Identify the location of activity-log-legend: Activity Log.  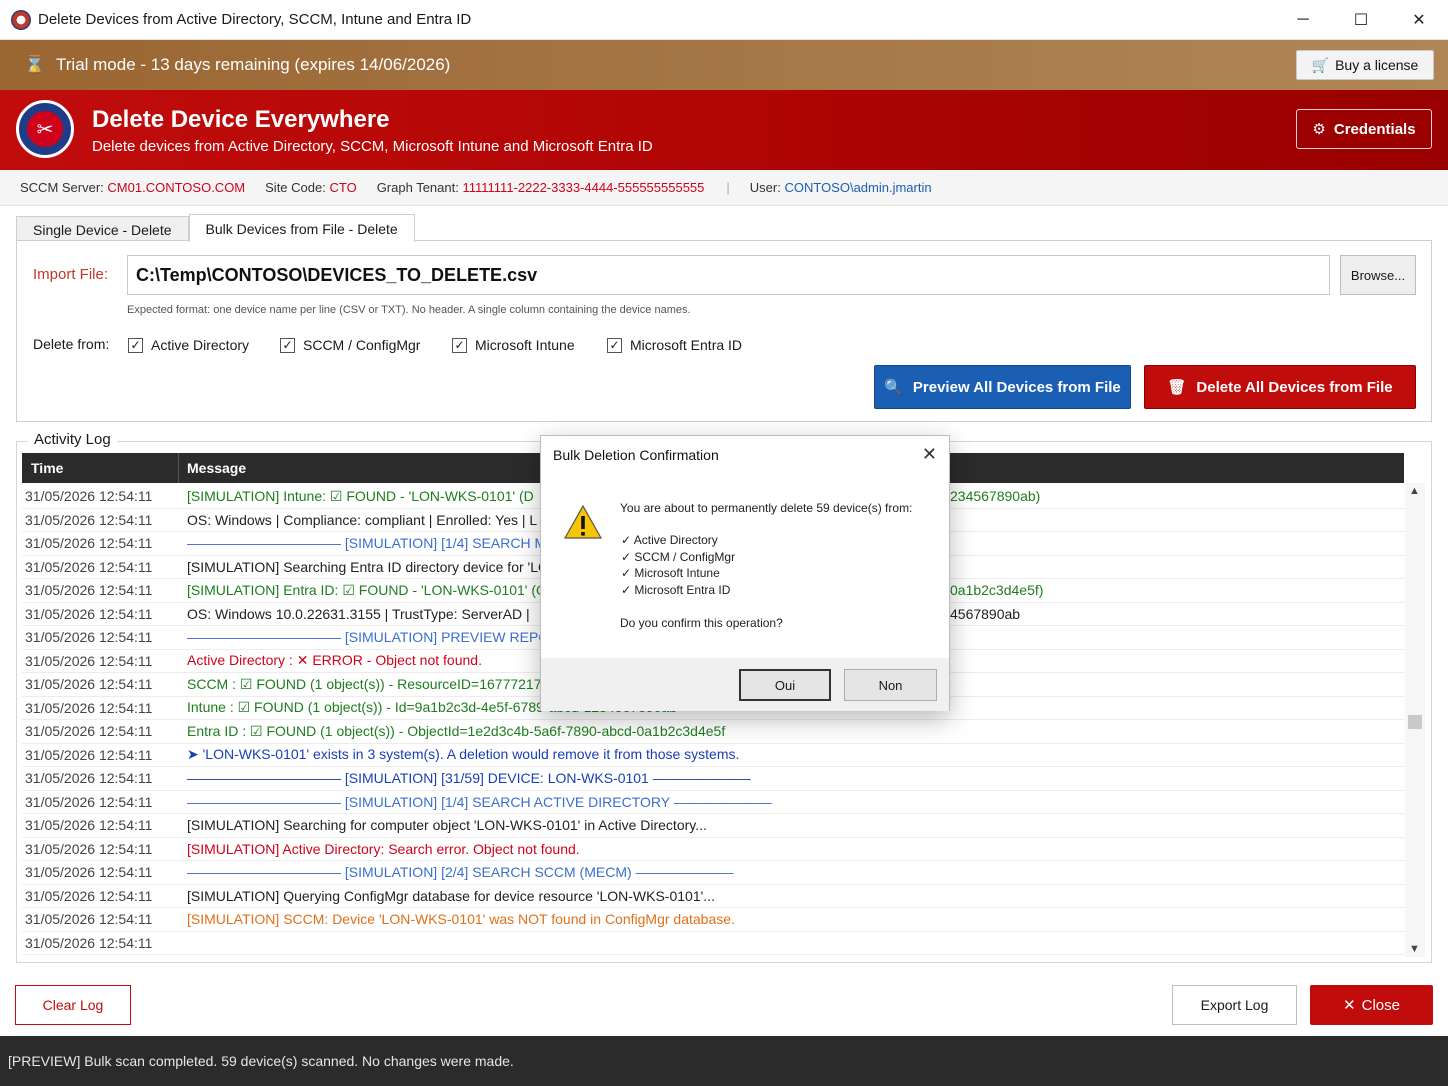
(72, 439).